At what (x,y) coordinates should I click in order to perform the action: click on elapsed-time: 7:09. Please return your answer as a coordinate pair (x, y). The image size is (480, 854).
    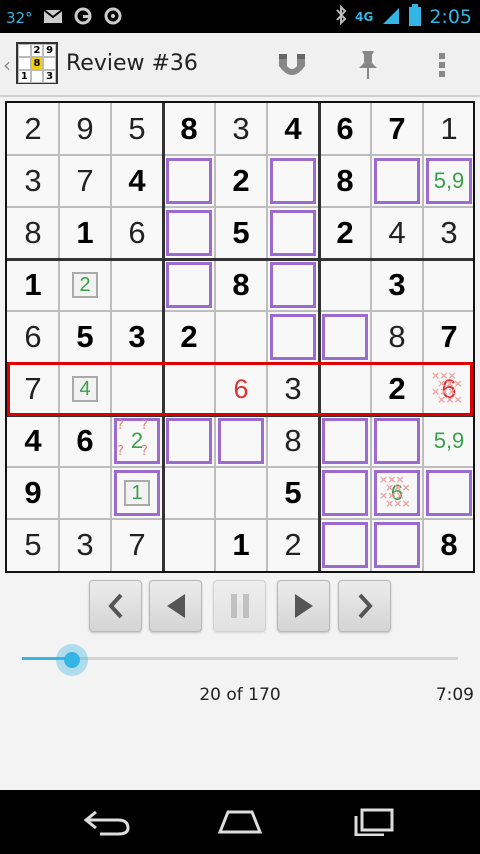
    Looking at the image, I should click on (454, 695).